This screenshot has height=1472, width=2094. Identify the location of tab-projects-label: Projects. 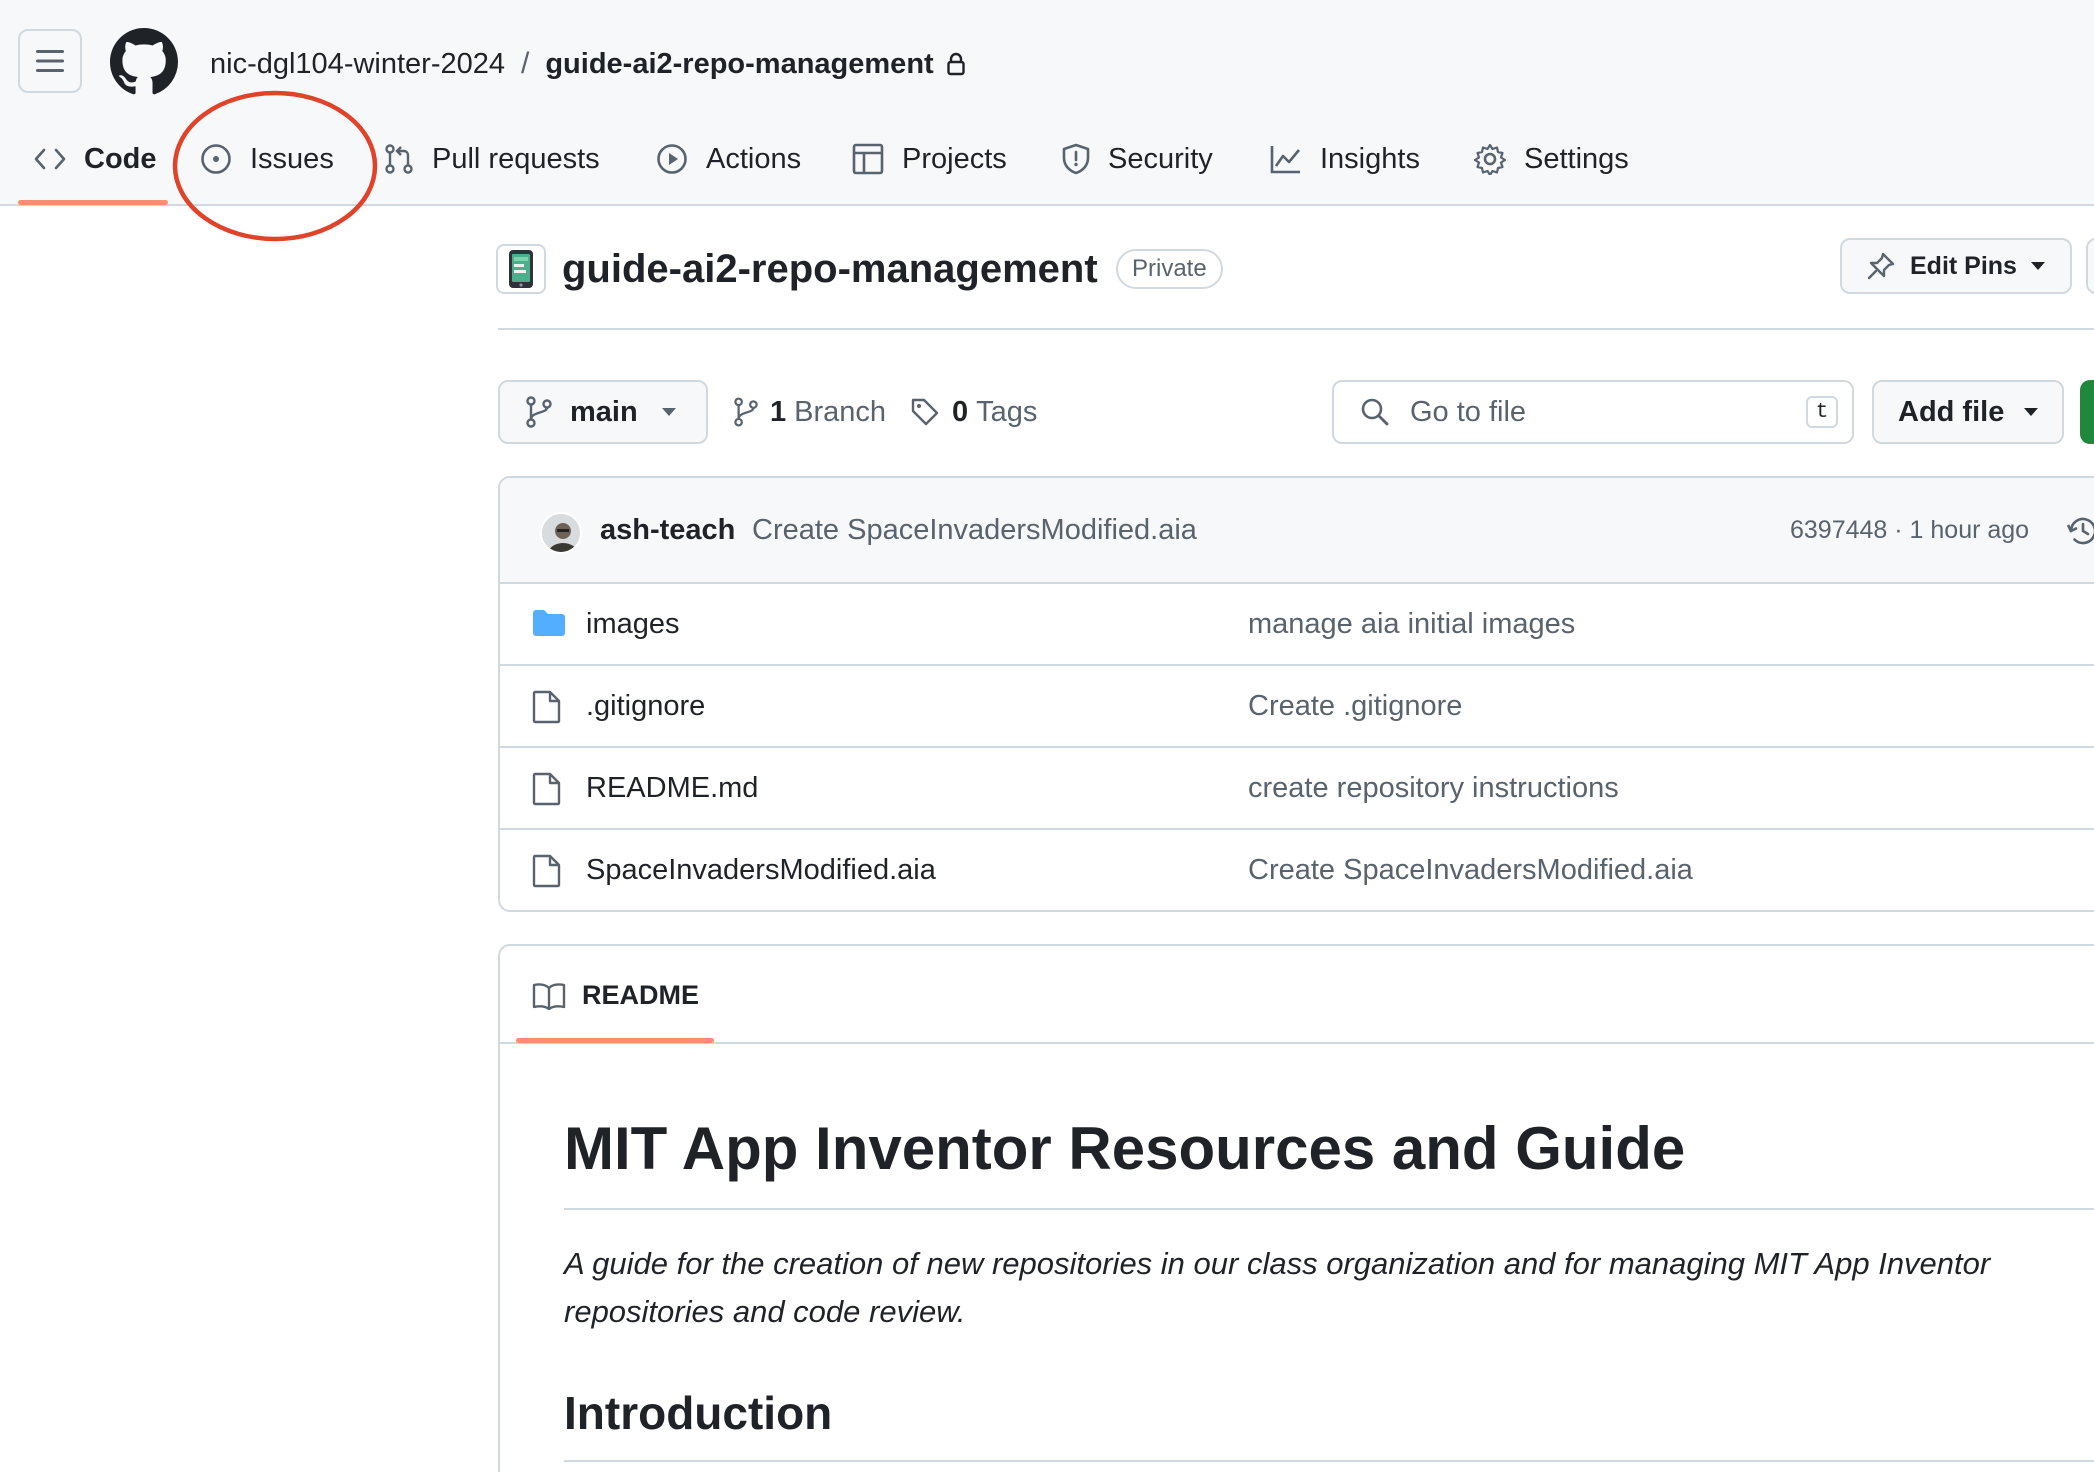
(954, 158).